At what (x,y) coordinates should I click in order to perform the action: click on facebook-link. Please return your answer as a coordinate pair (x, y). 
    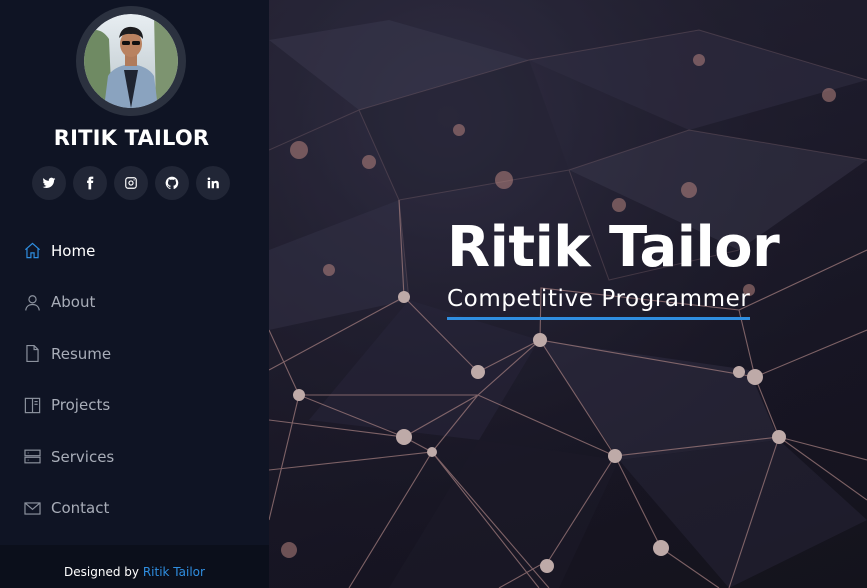
    Looking at the image, I should click on (90, 183).